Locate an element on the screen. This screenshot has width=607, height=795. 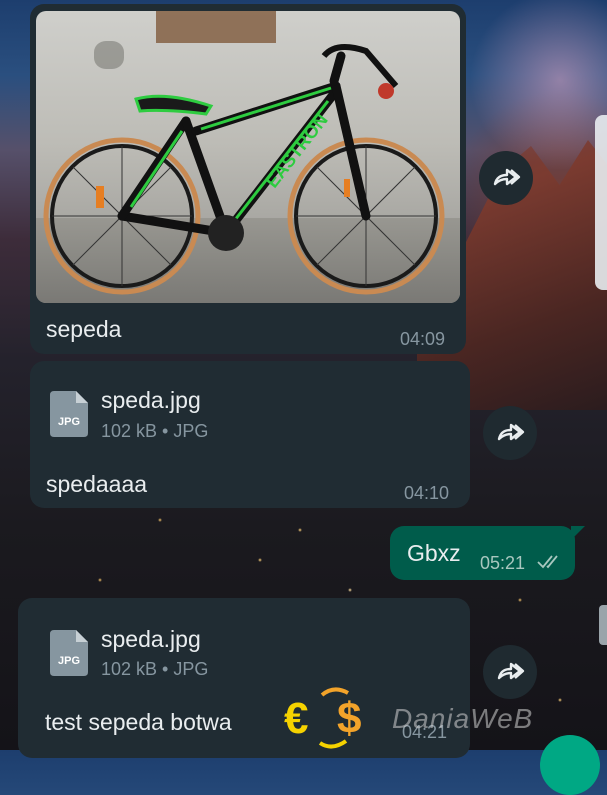
watermark-text: DaniaWeB is located at coordinates (463, 718).